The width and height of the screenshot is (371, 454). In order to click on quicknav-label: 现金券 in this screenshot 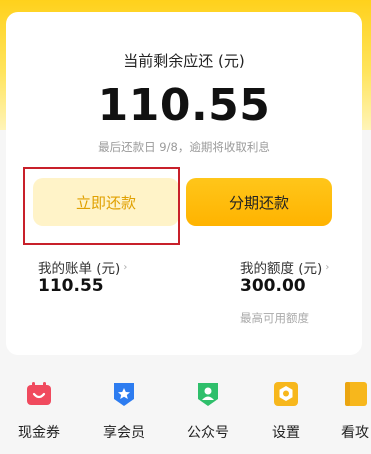, I will do `click(39, 433)`.